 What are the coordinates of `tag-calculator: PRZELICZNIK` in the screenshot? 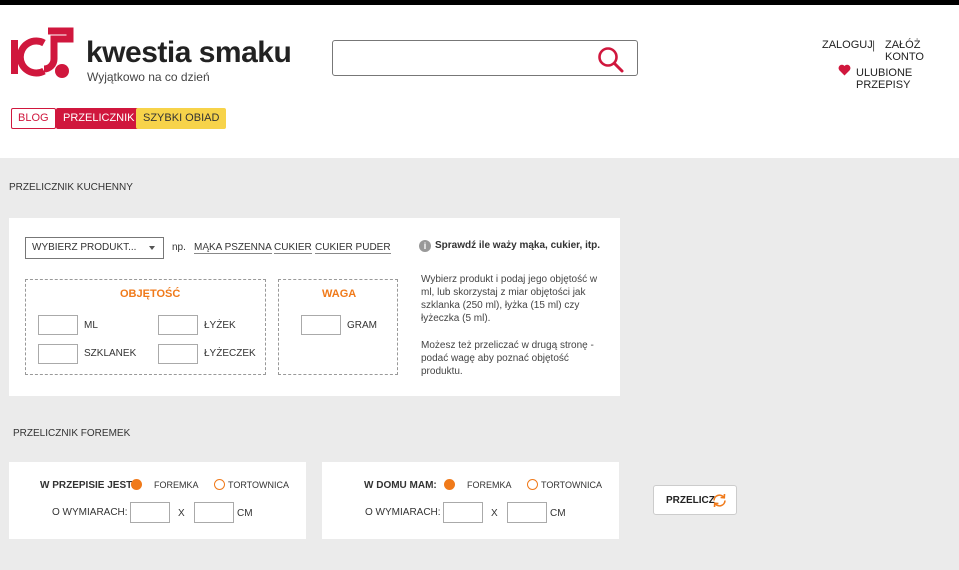 It's located at (99, 118).